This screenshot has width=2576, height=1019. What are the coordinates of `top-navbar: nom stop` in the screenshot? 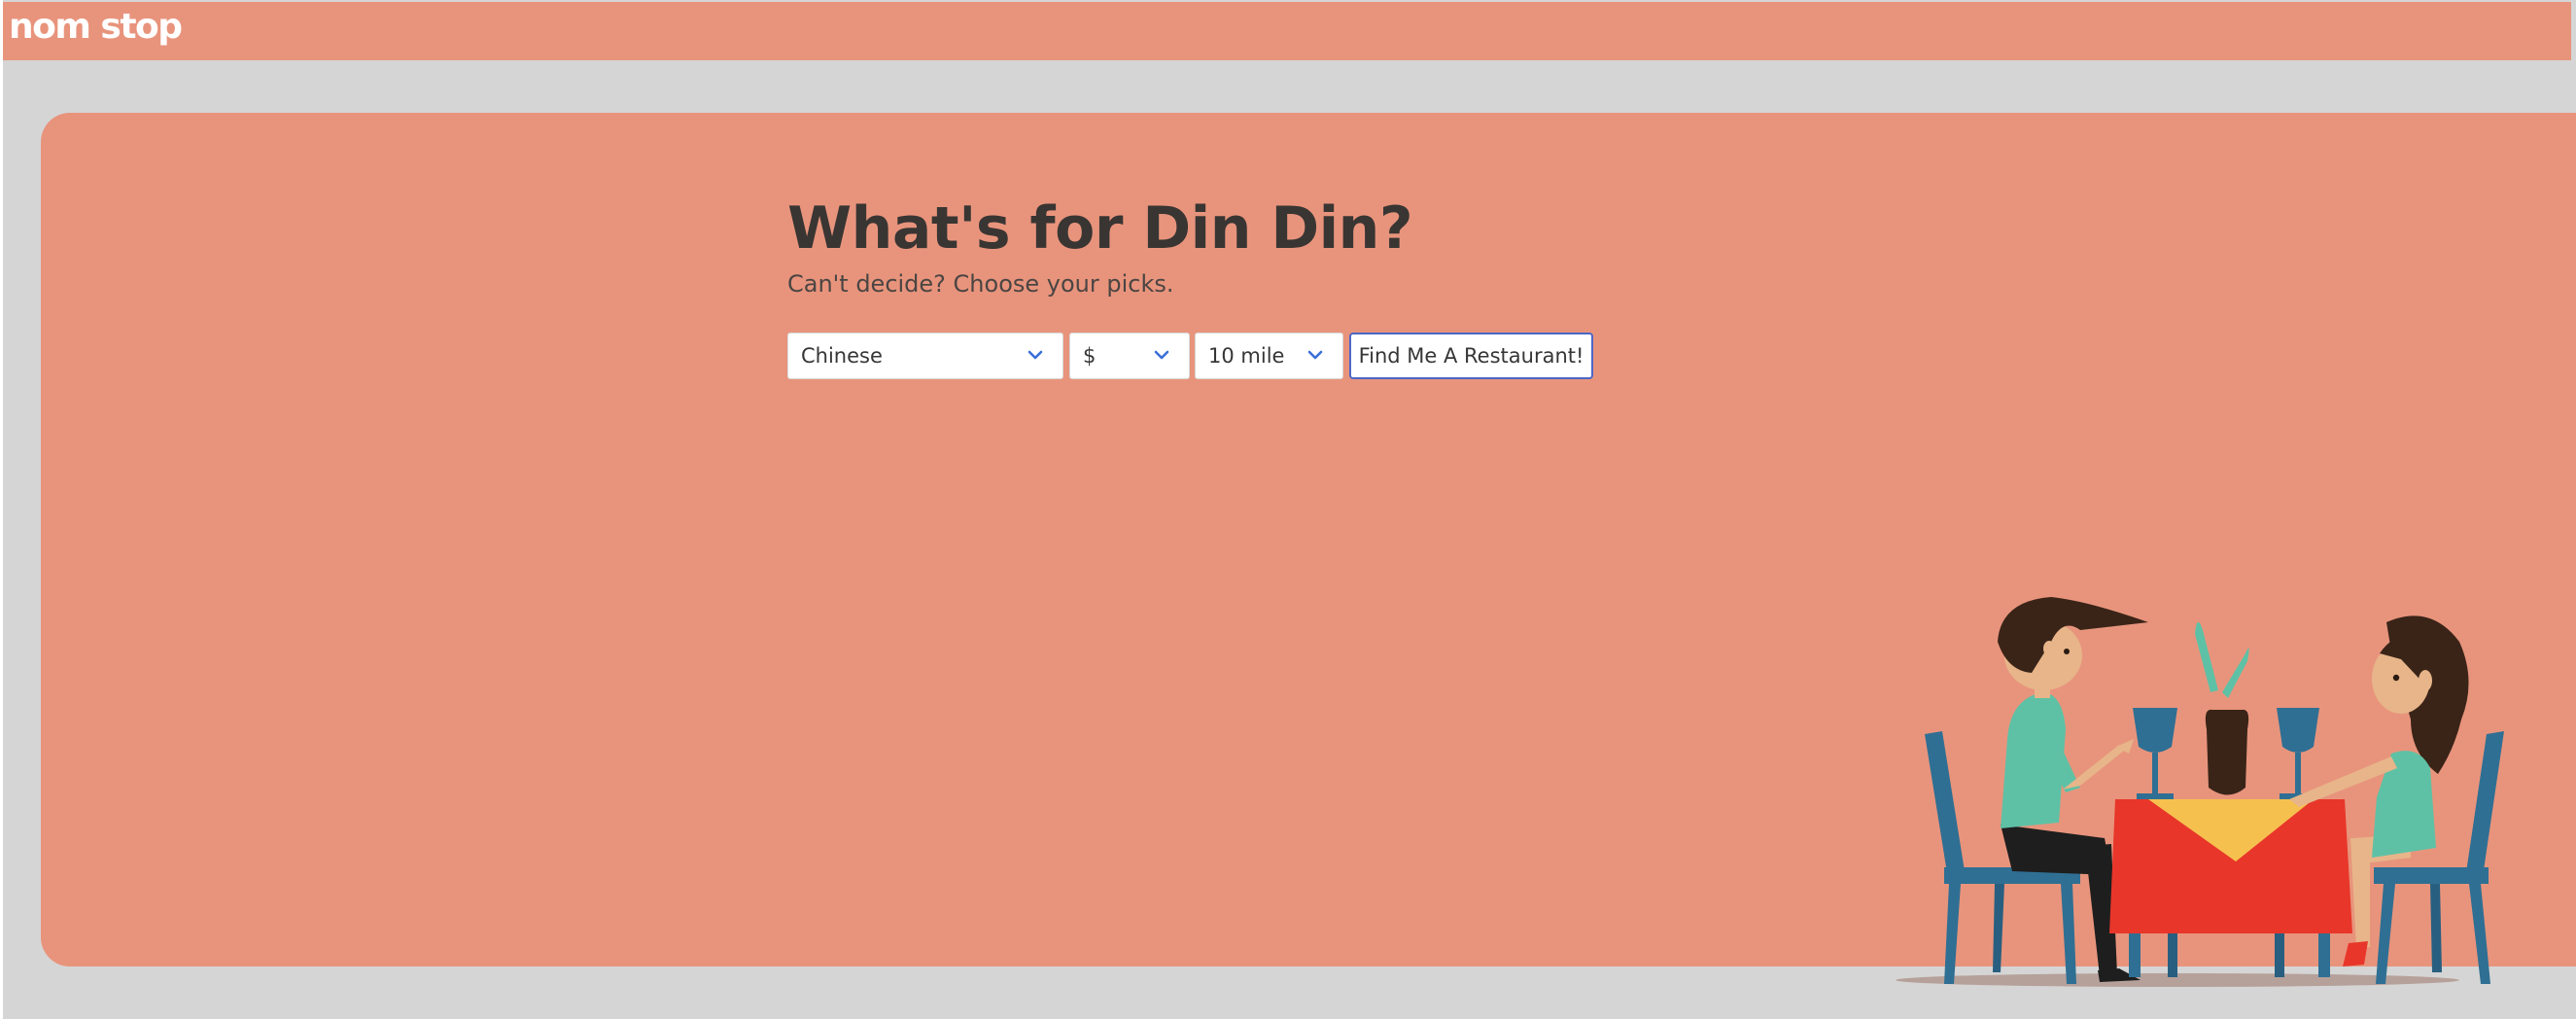 It's located at (1287, 31).